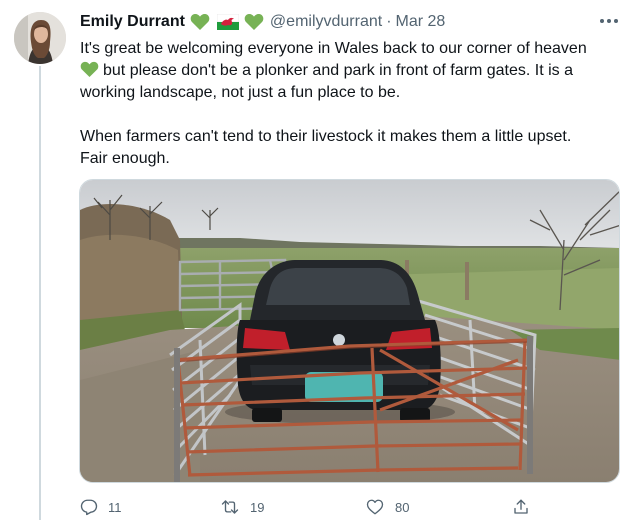 Image resolution: width=634 pixels, height=520 pixels. What do you see at coordinates (89, 507) in the screenshot?
I see `reply-icon` at bounding box center [89, 507].